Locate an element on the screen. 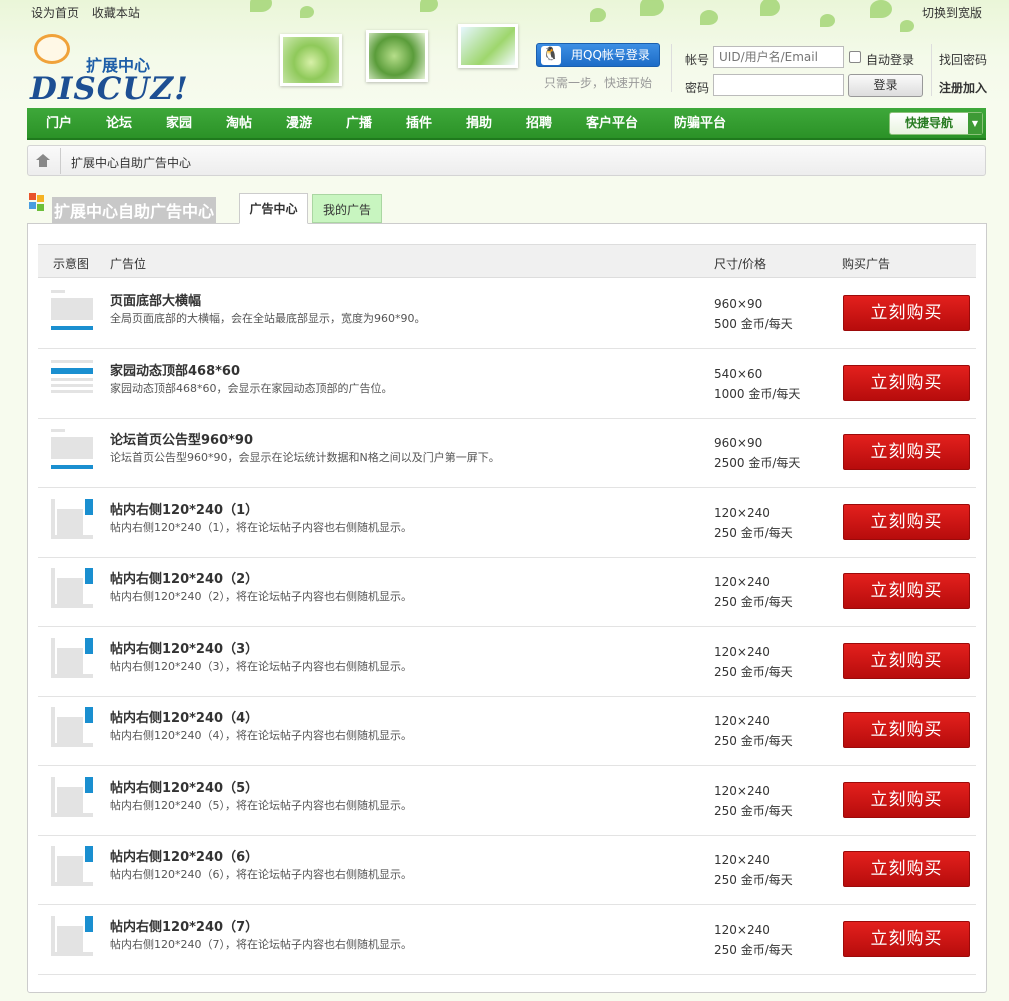 The image size is (1009, 1001). ad-slot-name: 帖内右侧120*240（5） is located at coordinates (184, 788).